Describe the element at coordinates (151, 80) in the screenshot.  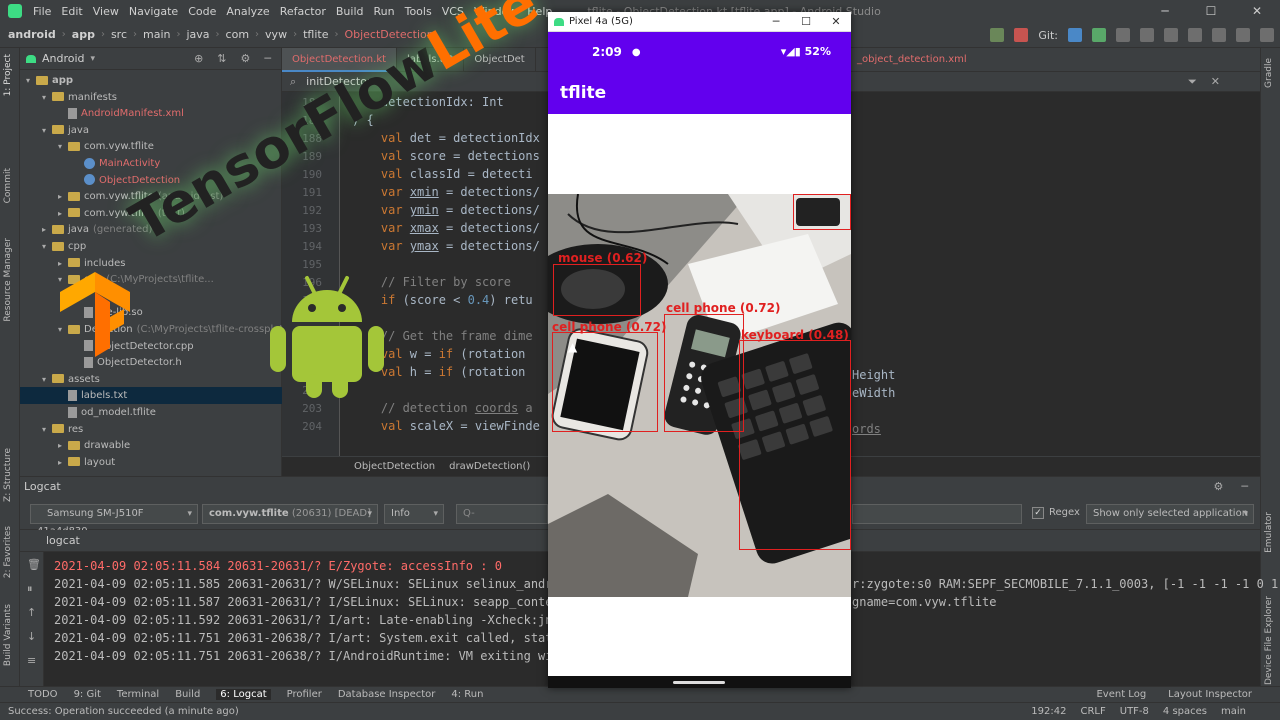
I see `tree-item: ▾ app` at that location.